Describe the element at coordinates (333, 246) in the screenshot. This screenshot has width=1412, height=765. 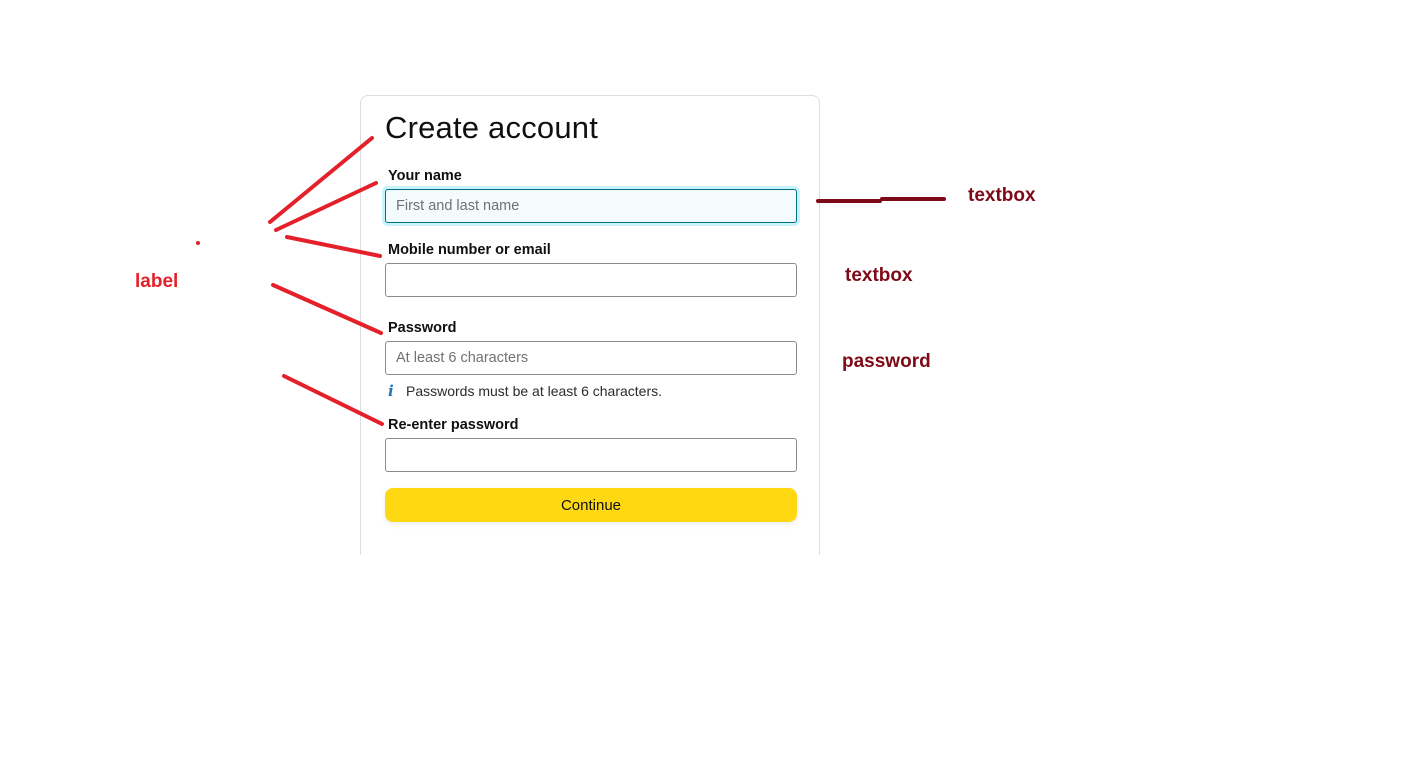
I see `annotation-line-contact` at that location.